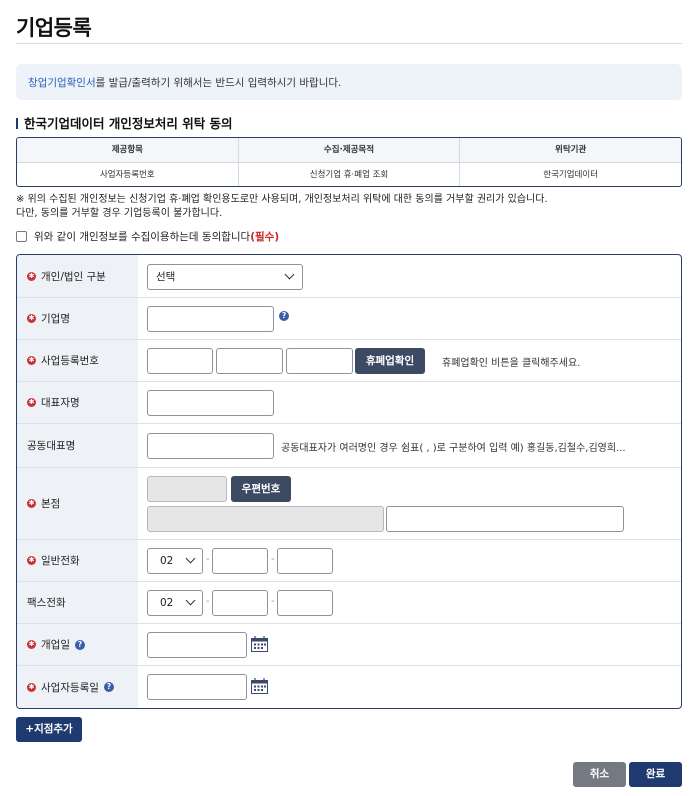  Describe the element at coordinates (349, 43) in the screenshot. I see `title-divider` at that location.